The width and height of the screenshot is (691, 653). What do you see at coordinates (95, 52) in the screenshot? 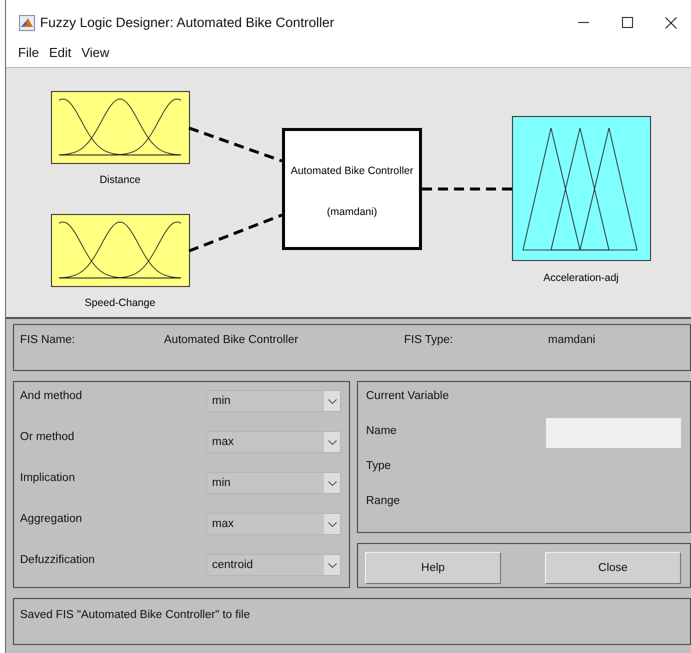
I see `menu-item: View` at bounding box center [95, 52].